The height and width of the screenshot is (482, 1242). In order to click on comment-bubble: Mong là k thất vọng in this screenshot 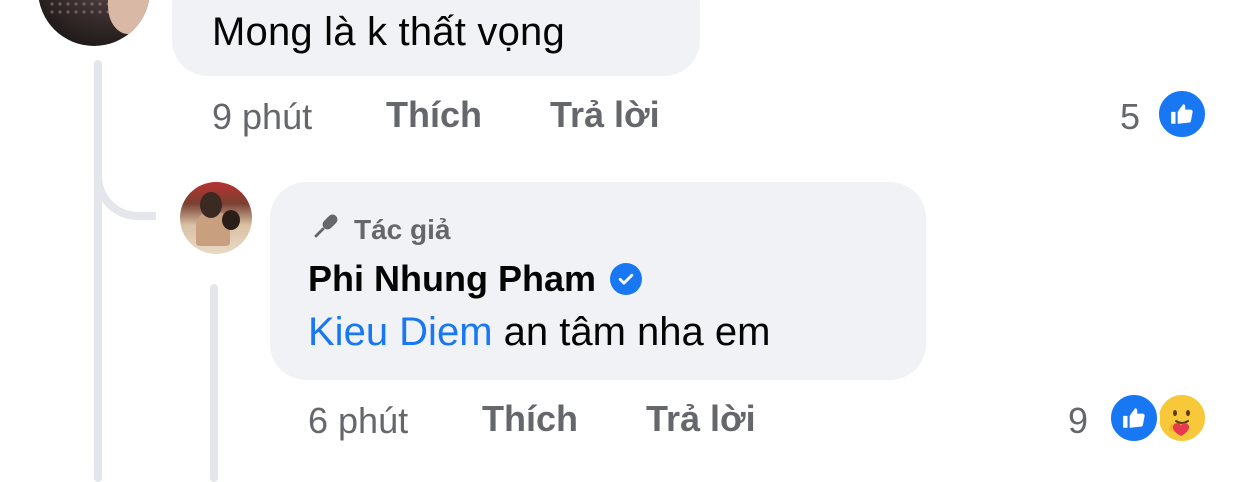, I will do `click(436, 38)`.